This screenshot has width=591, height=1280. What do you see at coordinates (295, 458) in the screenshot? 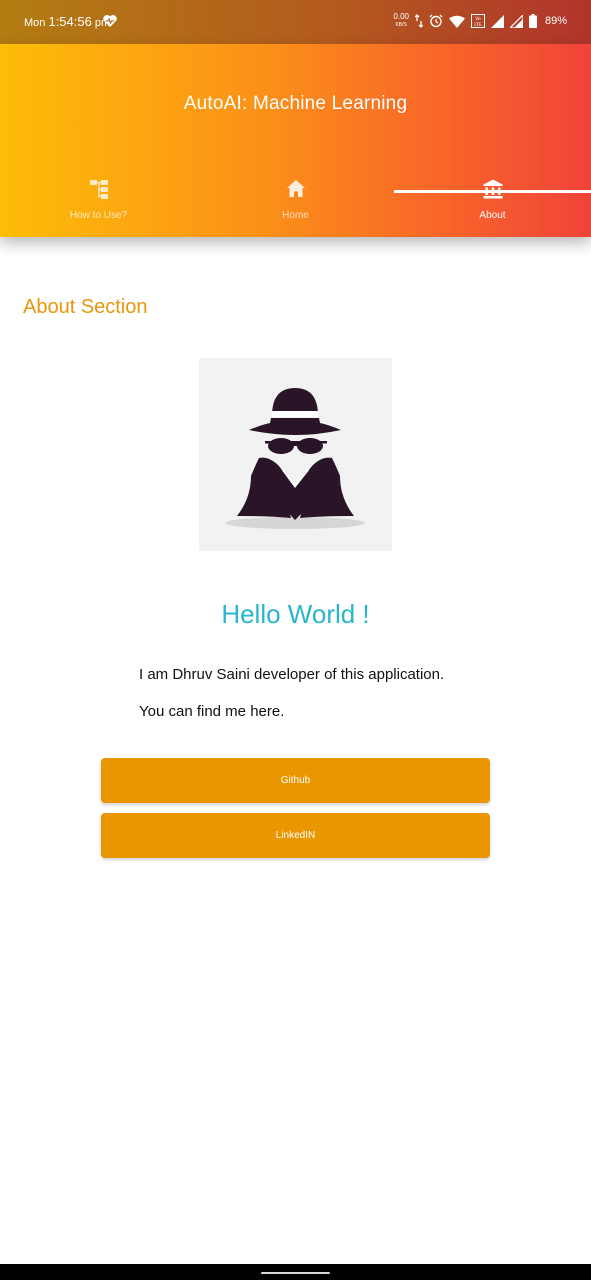
I see `spy-avatar-icon` at bounding box center [295, 458].